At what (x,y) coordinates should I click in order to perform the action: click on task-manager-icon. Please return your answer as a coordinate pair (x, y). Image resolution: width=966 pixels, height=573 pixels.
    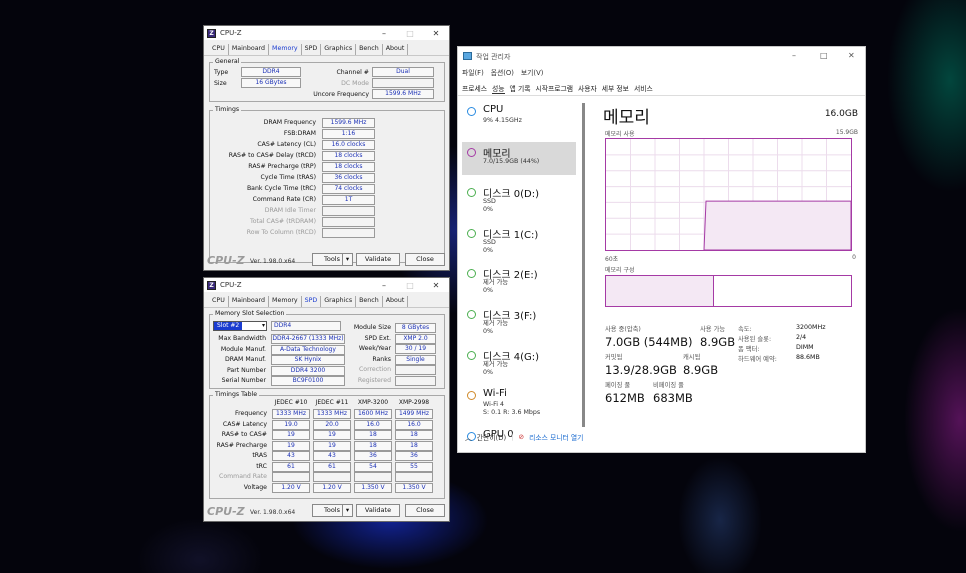
    Looking at the image, I should click on (467, 56).